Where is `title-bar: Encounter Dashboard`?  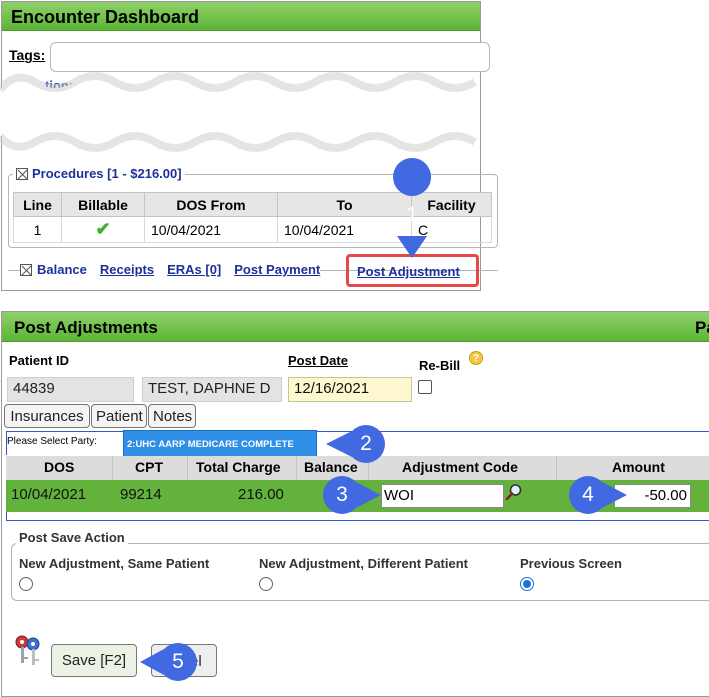
title-bar: Encounter Dashboard is located at coordinates (241, 16).